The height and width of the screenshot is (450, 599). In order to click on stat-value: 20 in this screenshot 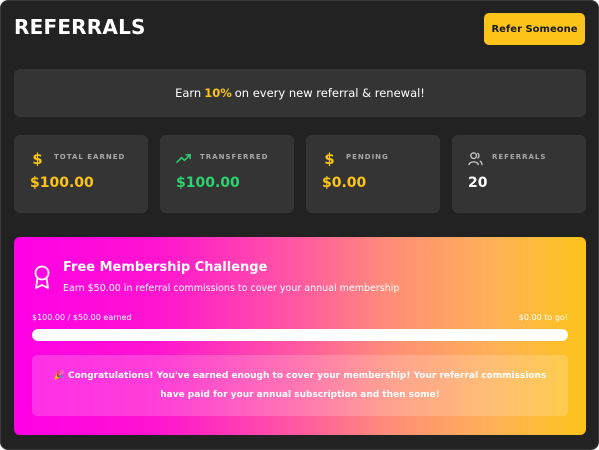, I will do `click(478, 183)`.